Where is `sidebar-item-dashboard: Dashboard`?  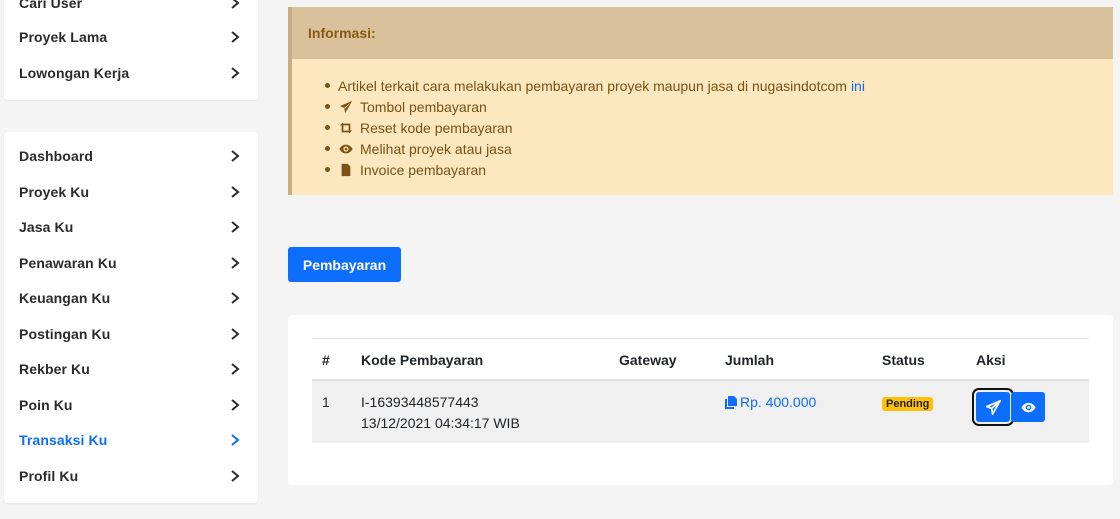
sidebar-item-dashboard: Dashboard is located at coordinates (131, 156).